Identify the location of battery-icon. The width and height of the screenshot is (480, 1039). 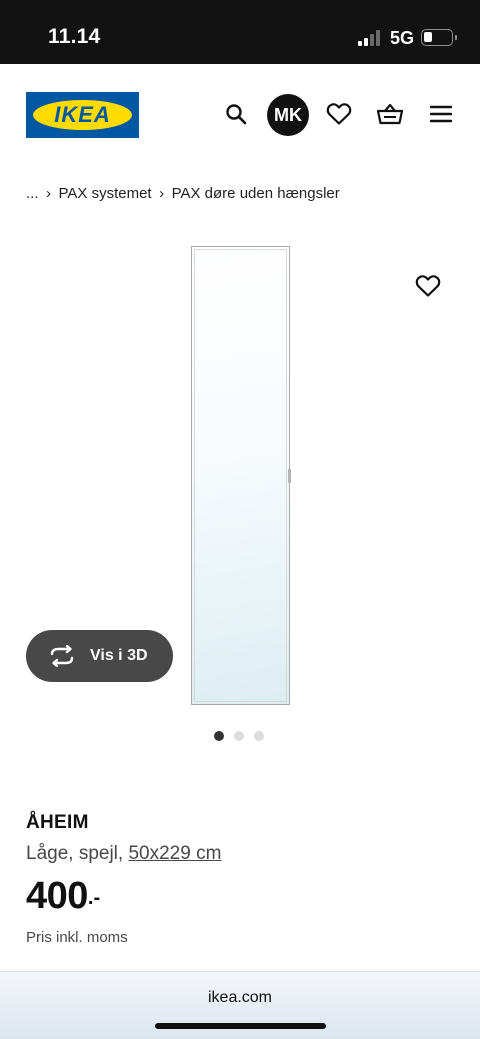
(439, 37).